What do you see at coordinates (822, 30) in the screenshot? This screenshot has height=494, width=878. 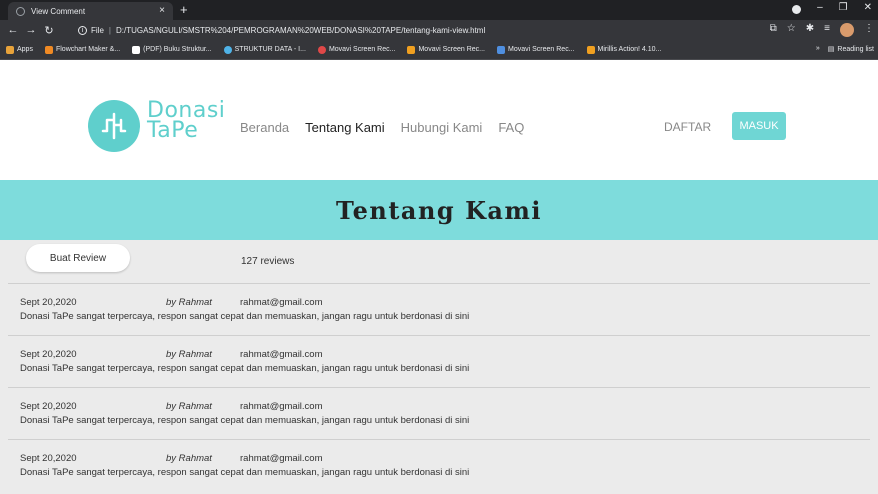 I see `toolbar-actions: ⧉ ☆ ✱ ≡ ⋮` at bounding box center [822, 30].